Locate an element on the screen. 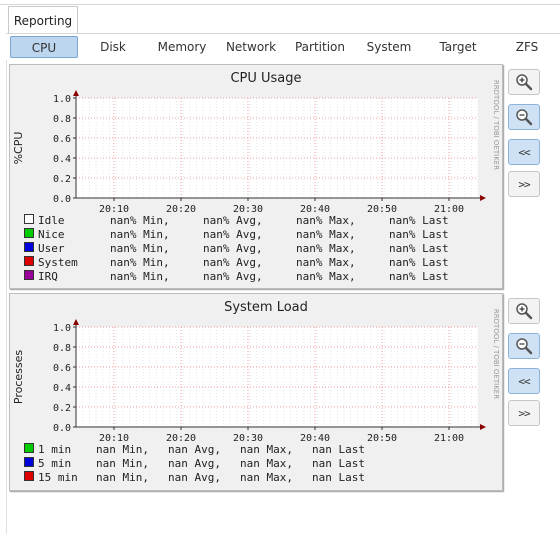 The image size is (560, 534). tab-reporting: Reporting is located at coordinates (43, 19).